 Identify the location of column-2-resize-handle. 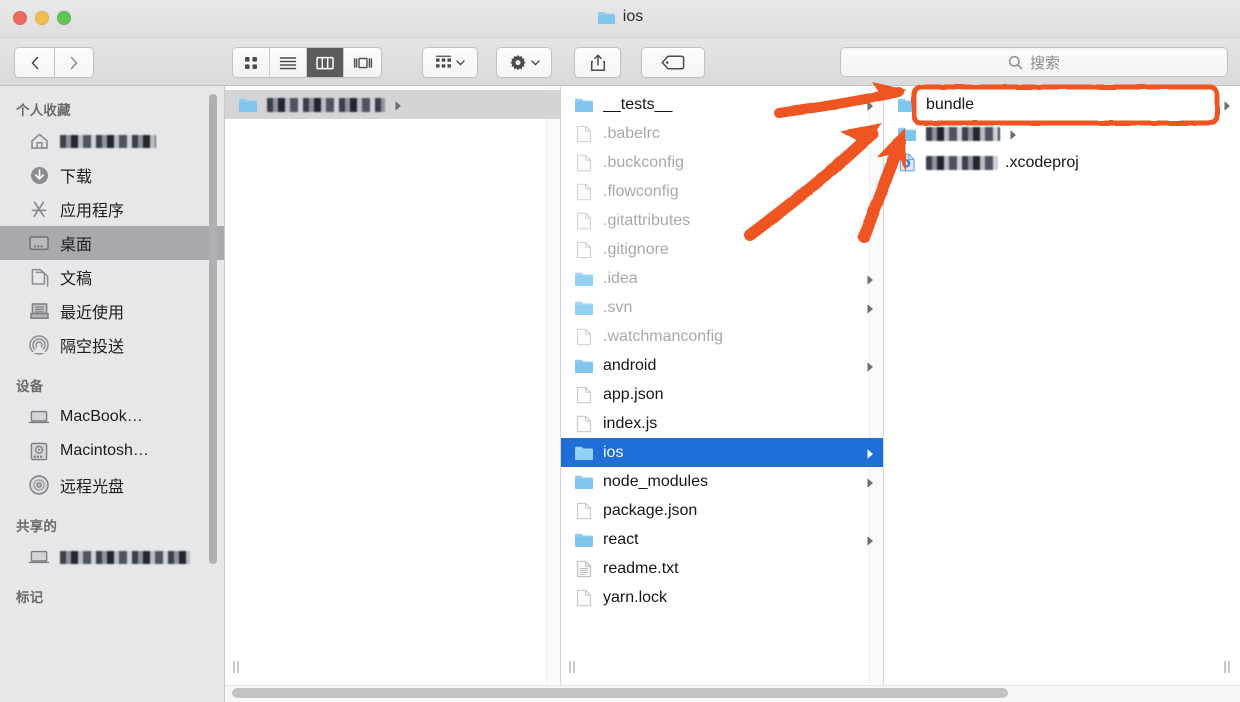
(572, 667).